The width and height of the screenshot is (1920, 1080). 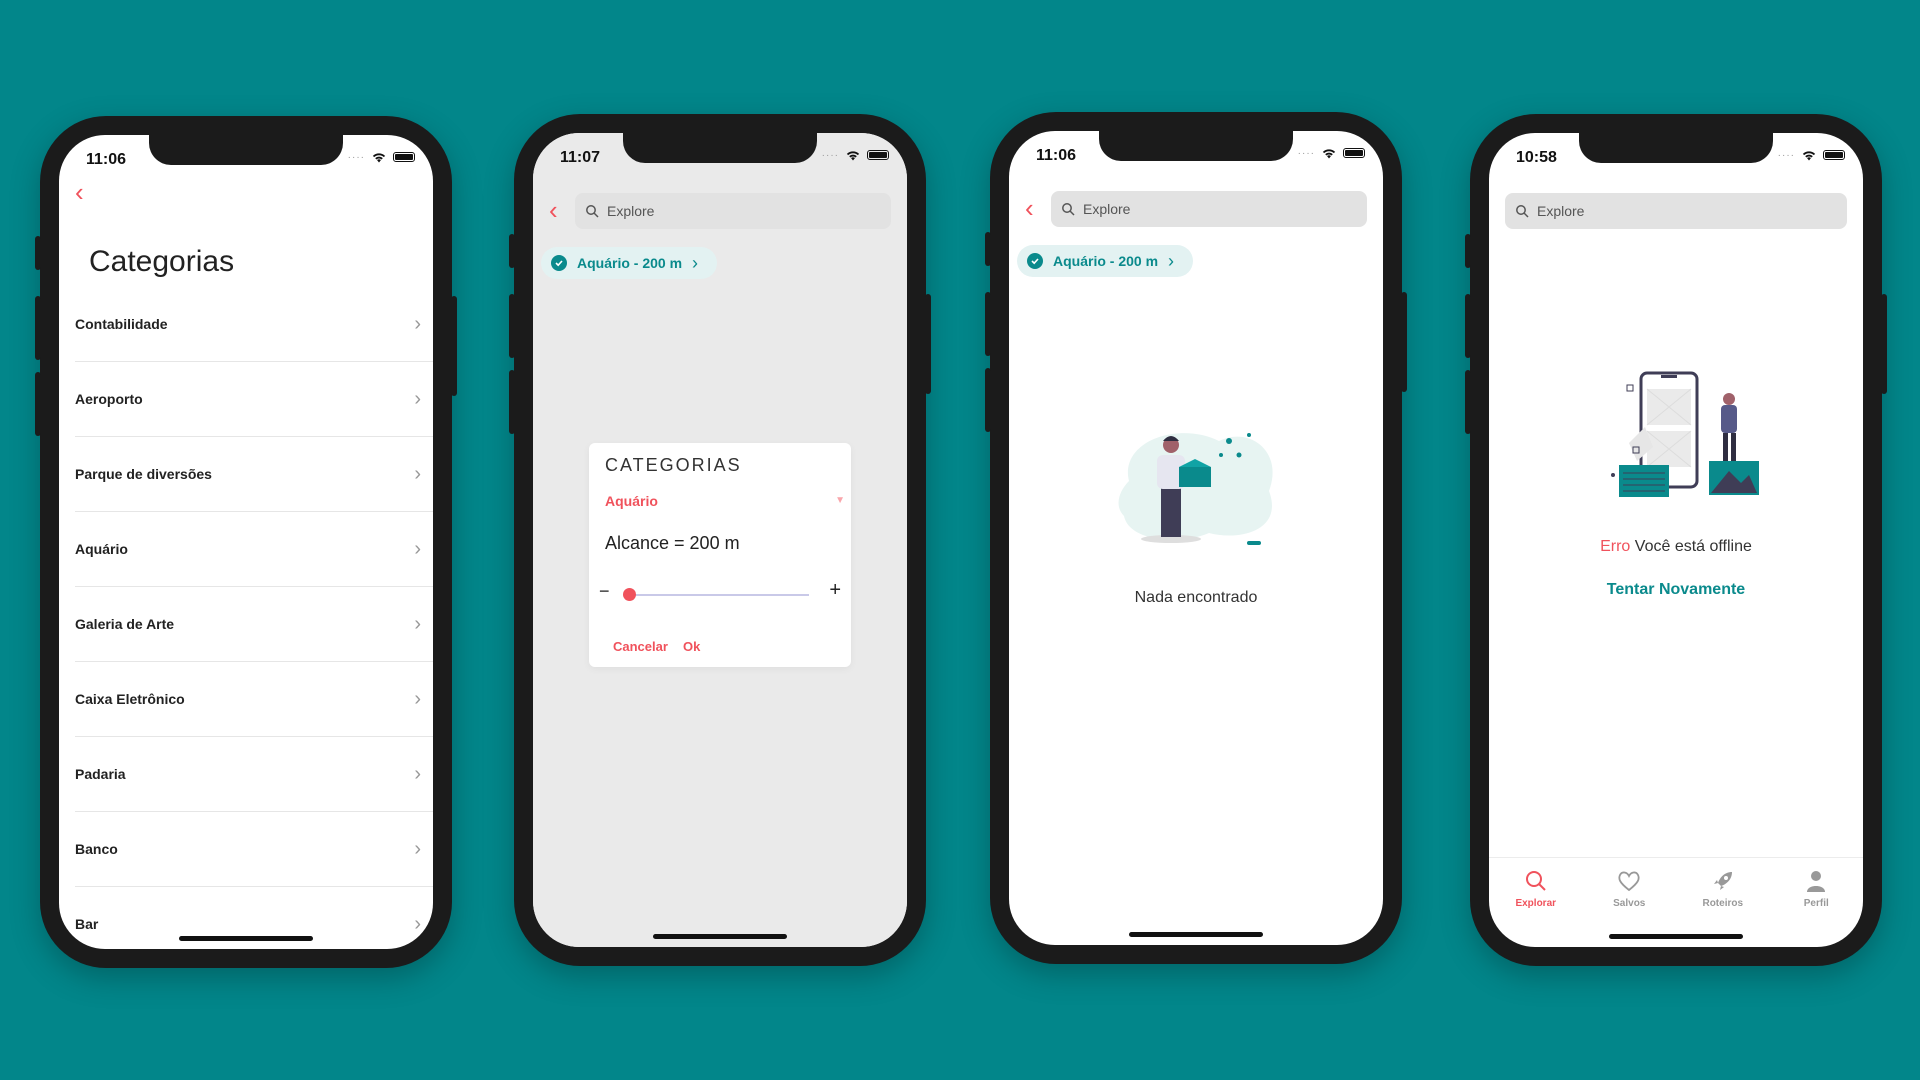 What do you see at coordinates (101, 549) in the screenshot?
I see `category-label: Aquário` at bounding box center [101, 549].